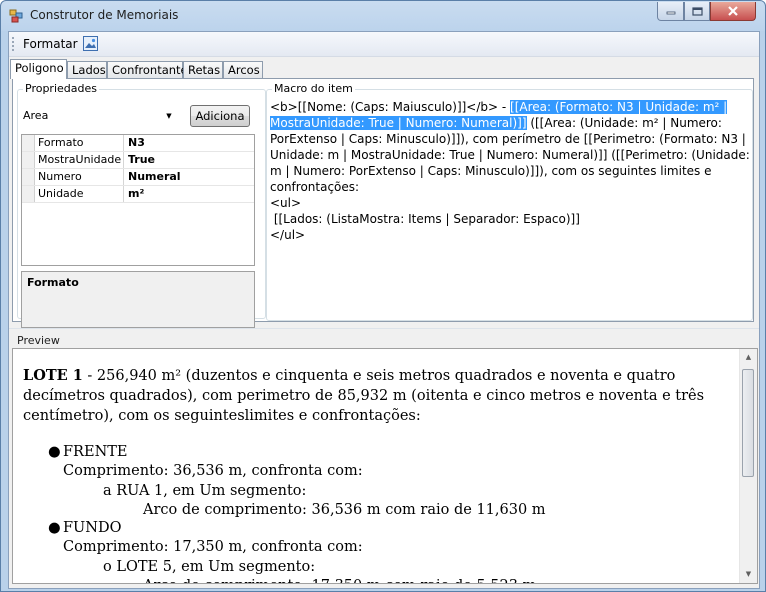 The height and width of the screenshot is (592, 766). What do you see at coordinates (169, 116) in the screenshot?
I see `dropdown-arrow-icon: ▼` at bounding box center [169, 116].